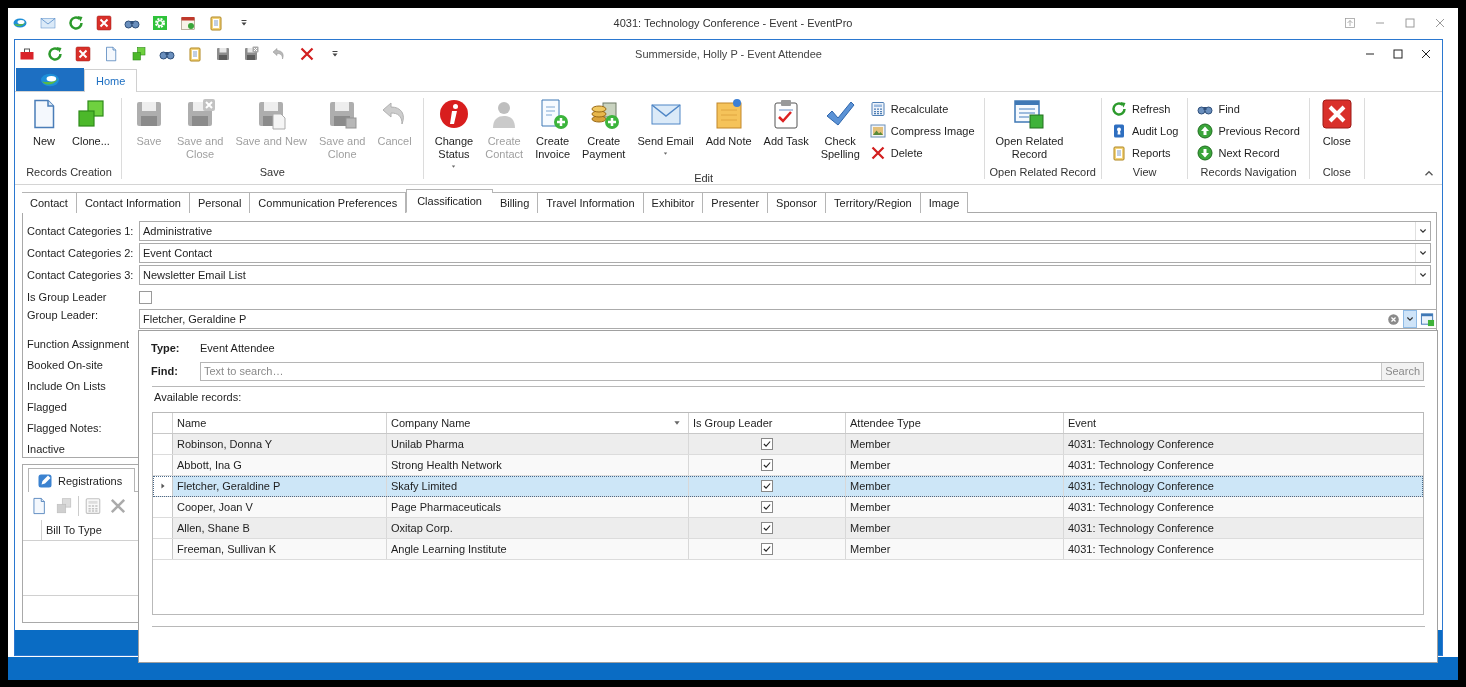 This screenshot has width=1466, height=687. What do you see at coordinates (1350, 23) in the screenshot?
I see `restore-icon` at bounding box center [1350, 23].